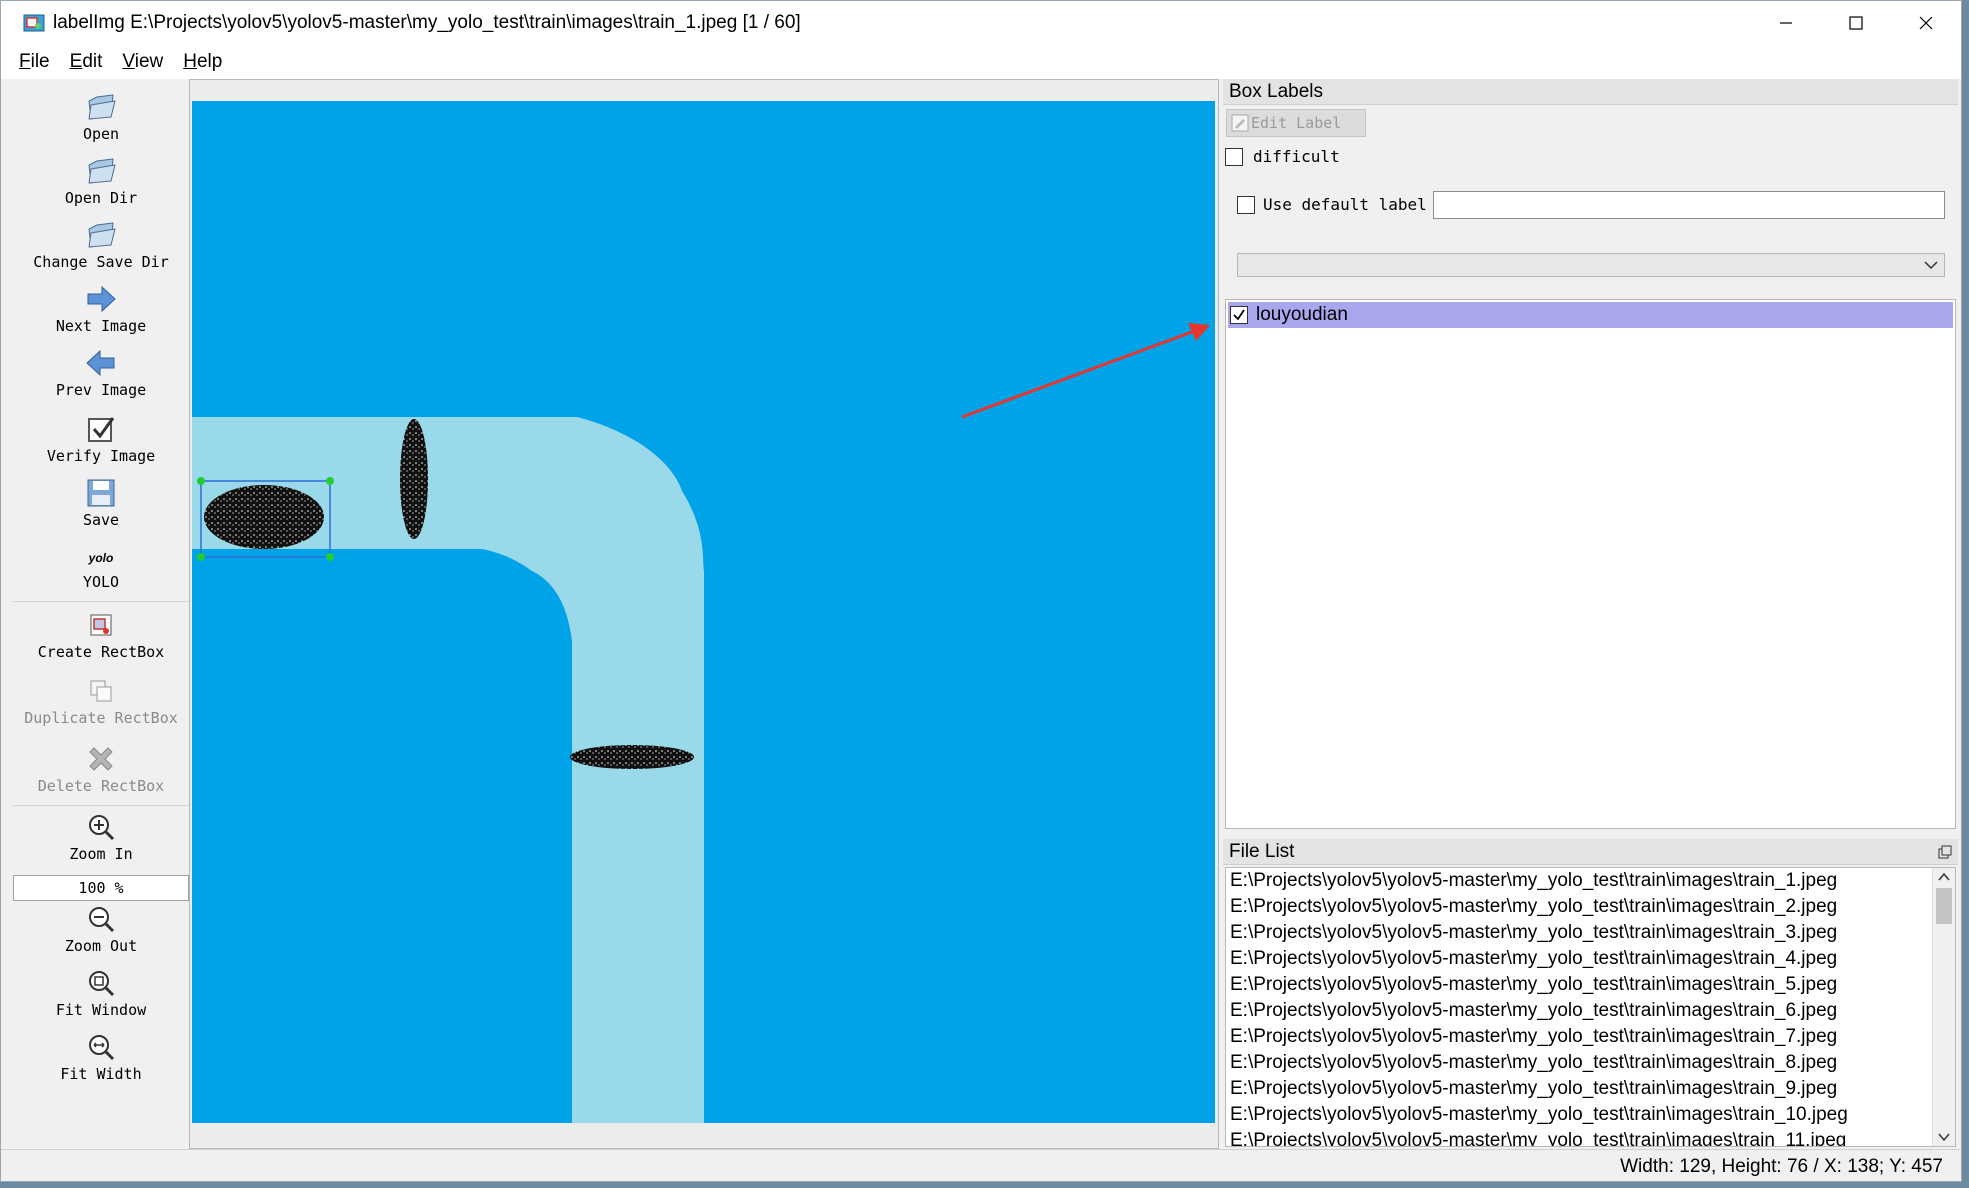 The width and height of the screenshot is (1969, 1188). I want to click on duplicate-rectbox-label: Duplicate RectBox, so click(101, 718).